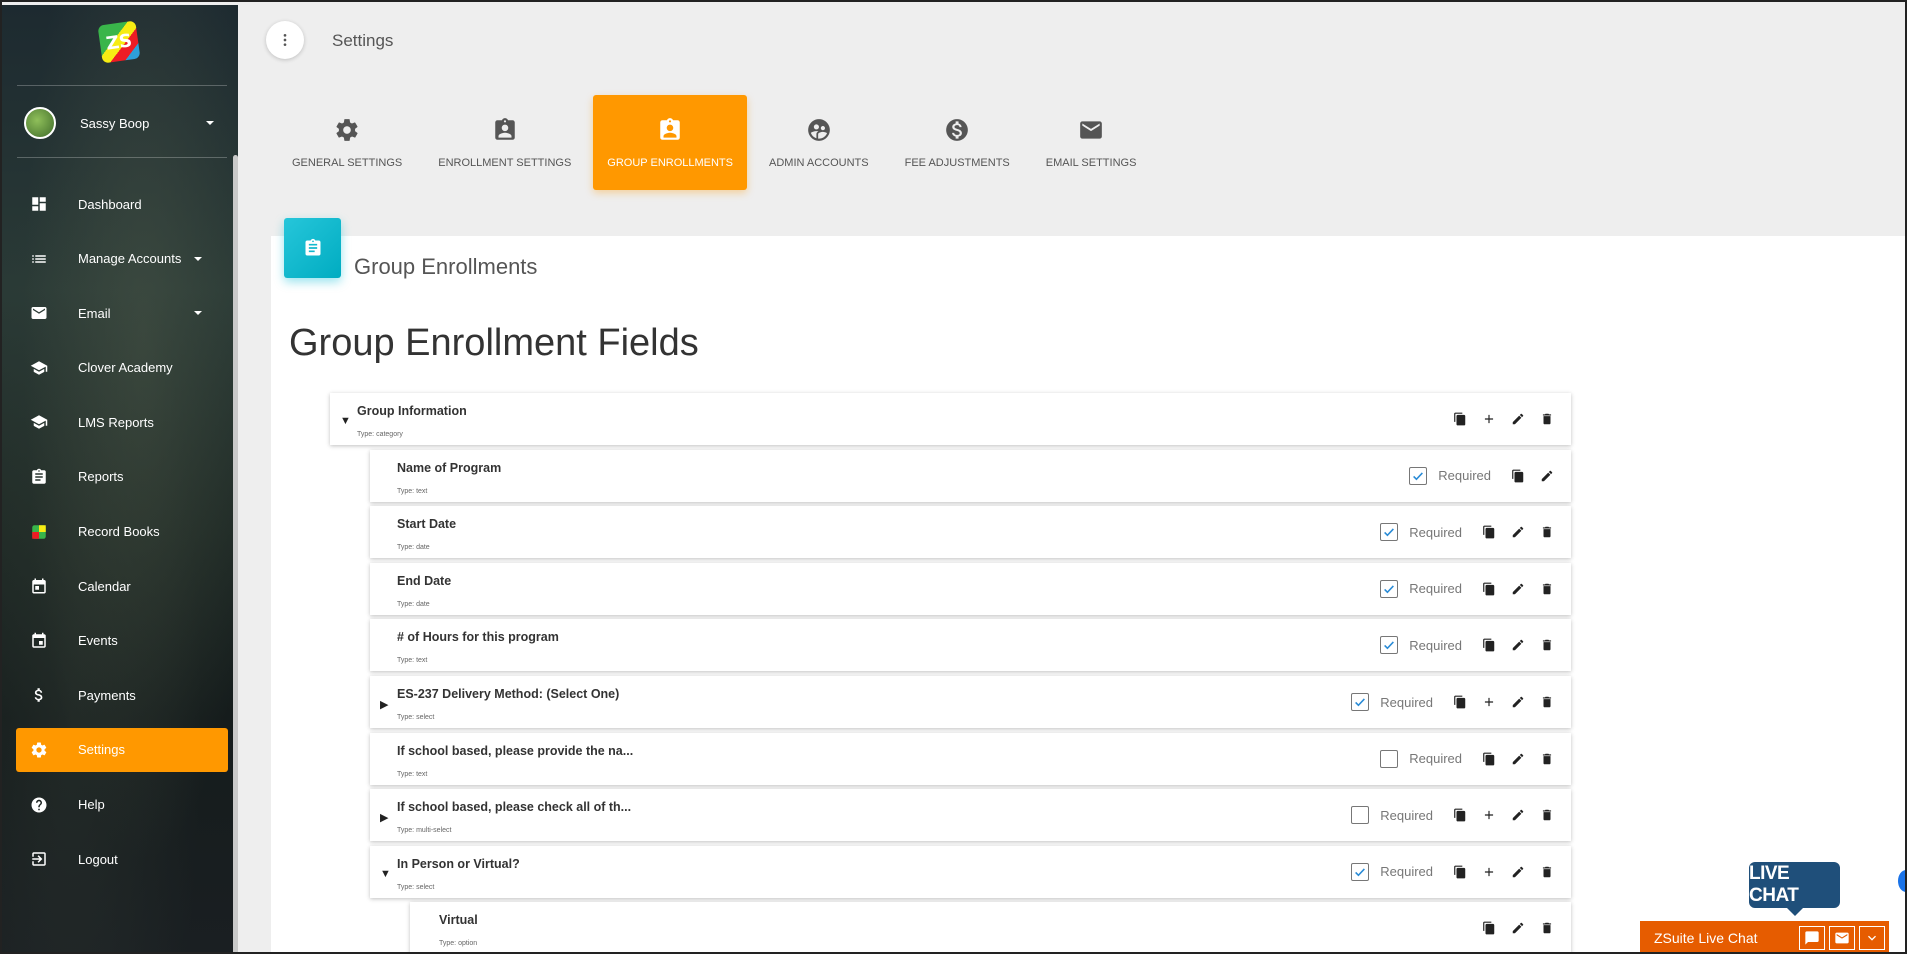 The image size is (1907, 954). What do you see at coordinates (122, 695) in the screenshot?
I see `sidebar-item-payments: Payments` at bounding box center [122, 695].